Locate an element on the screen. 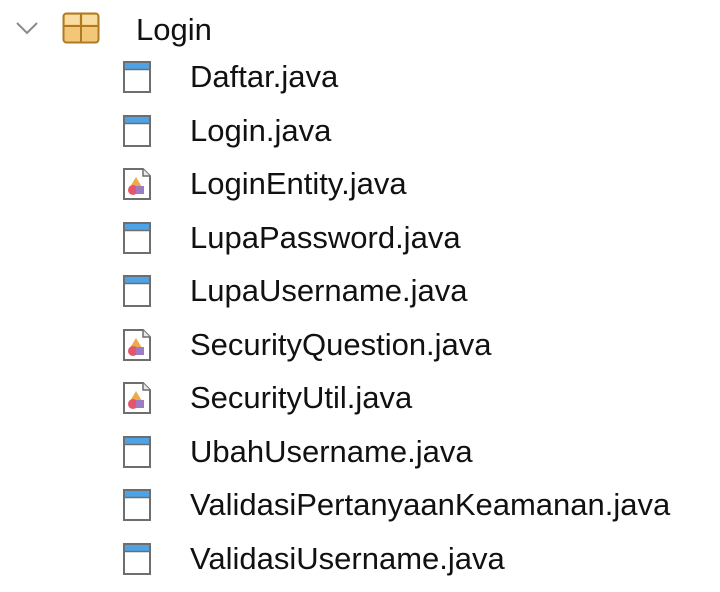  tree-file-item: LupaUsername.java is located at coordinates (360, 295).